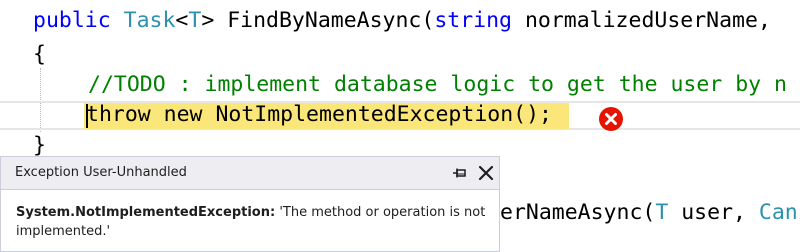  What do you see at coordinates (324, 20) in the screenshot?
I see `method-name: FindByNameAsync(` at bounding box center [324, 20].